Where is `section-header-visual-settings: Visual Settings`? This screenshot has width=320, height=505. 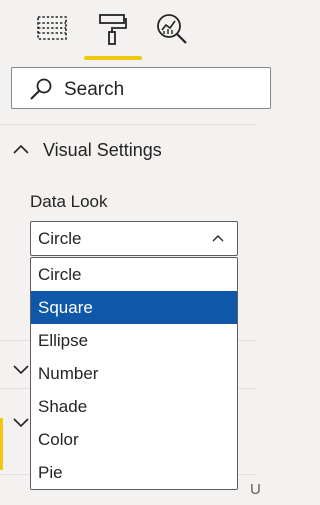
section-header-visual-settings: Visual Settings is located at coordinates (128, 150).